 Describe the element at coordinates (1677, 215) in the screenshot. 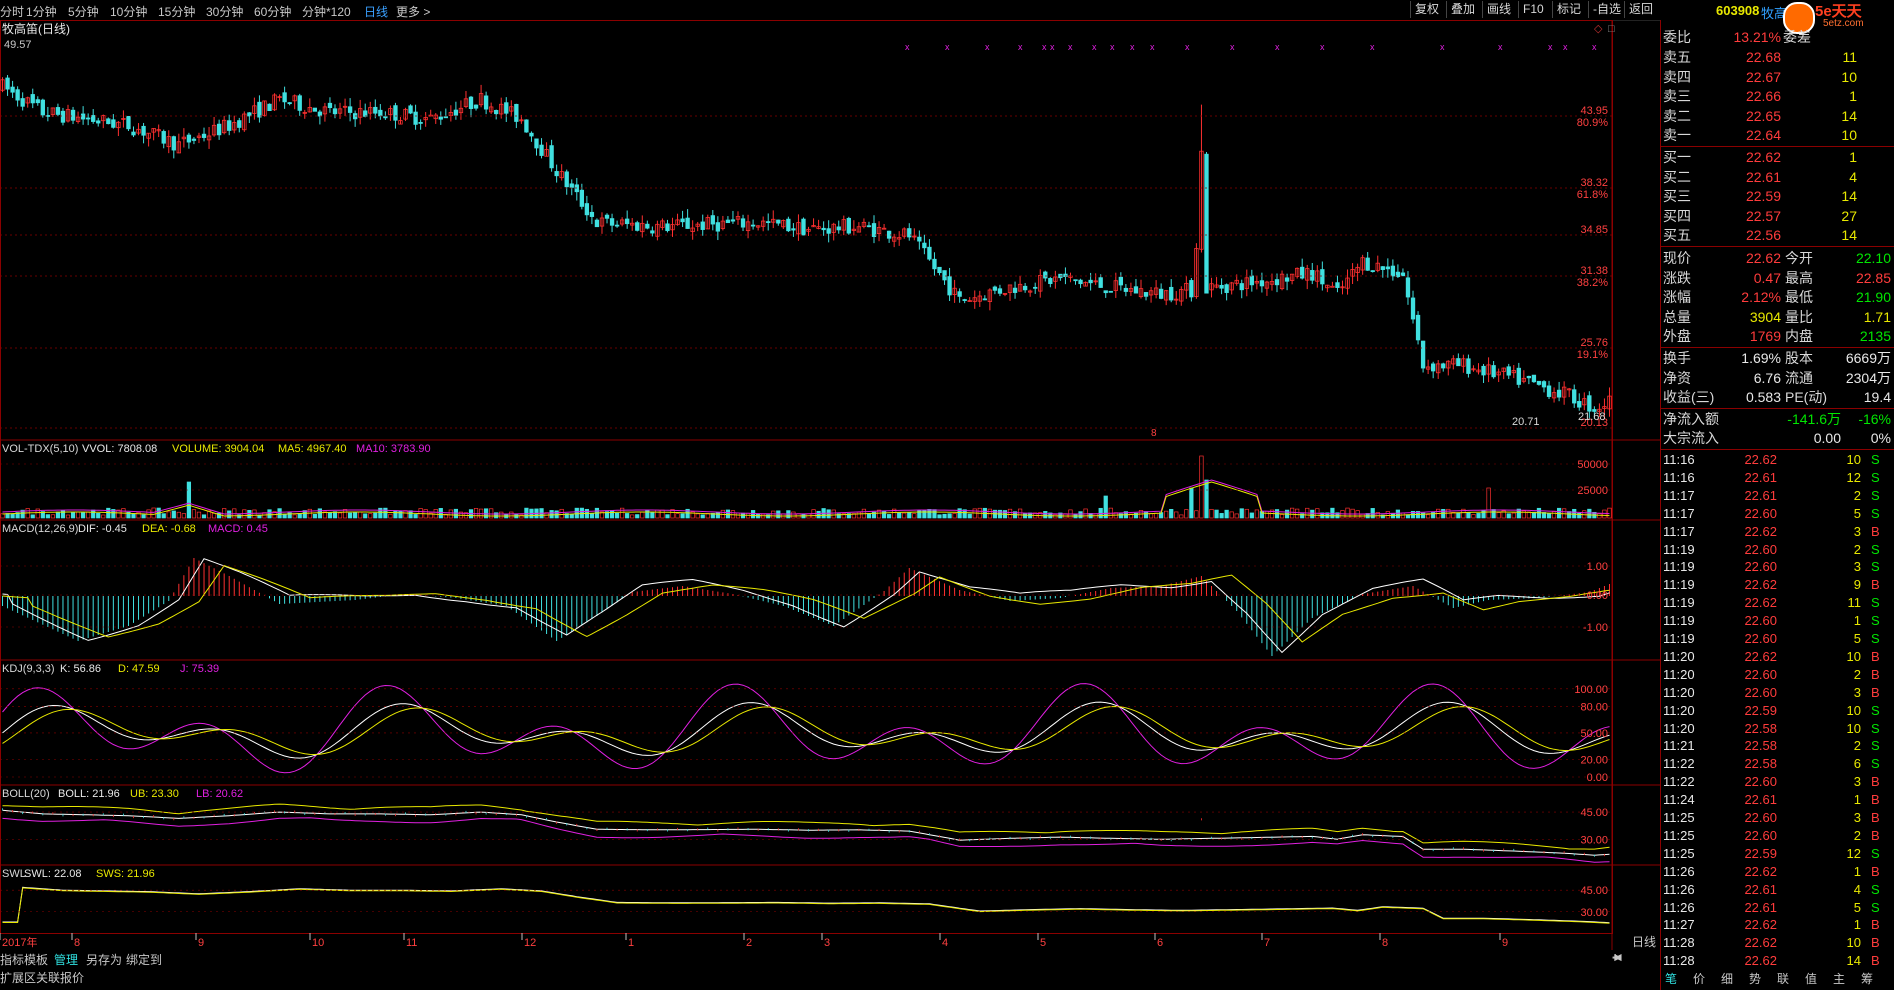

I see `bid-label: 买四` at that location.